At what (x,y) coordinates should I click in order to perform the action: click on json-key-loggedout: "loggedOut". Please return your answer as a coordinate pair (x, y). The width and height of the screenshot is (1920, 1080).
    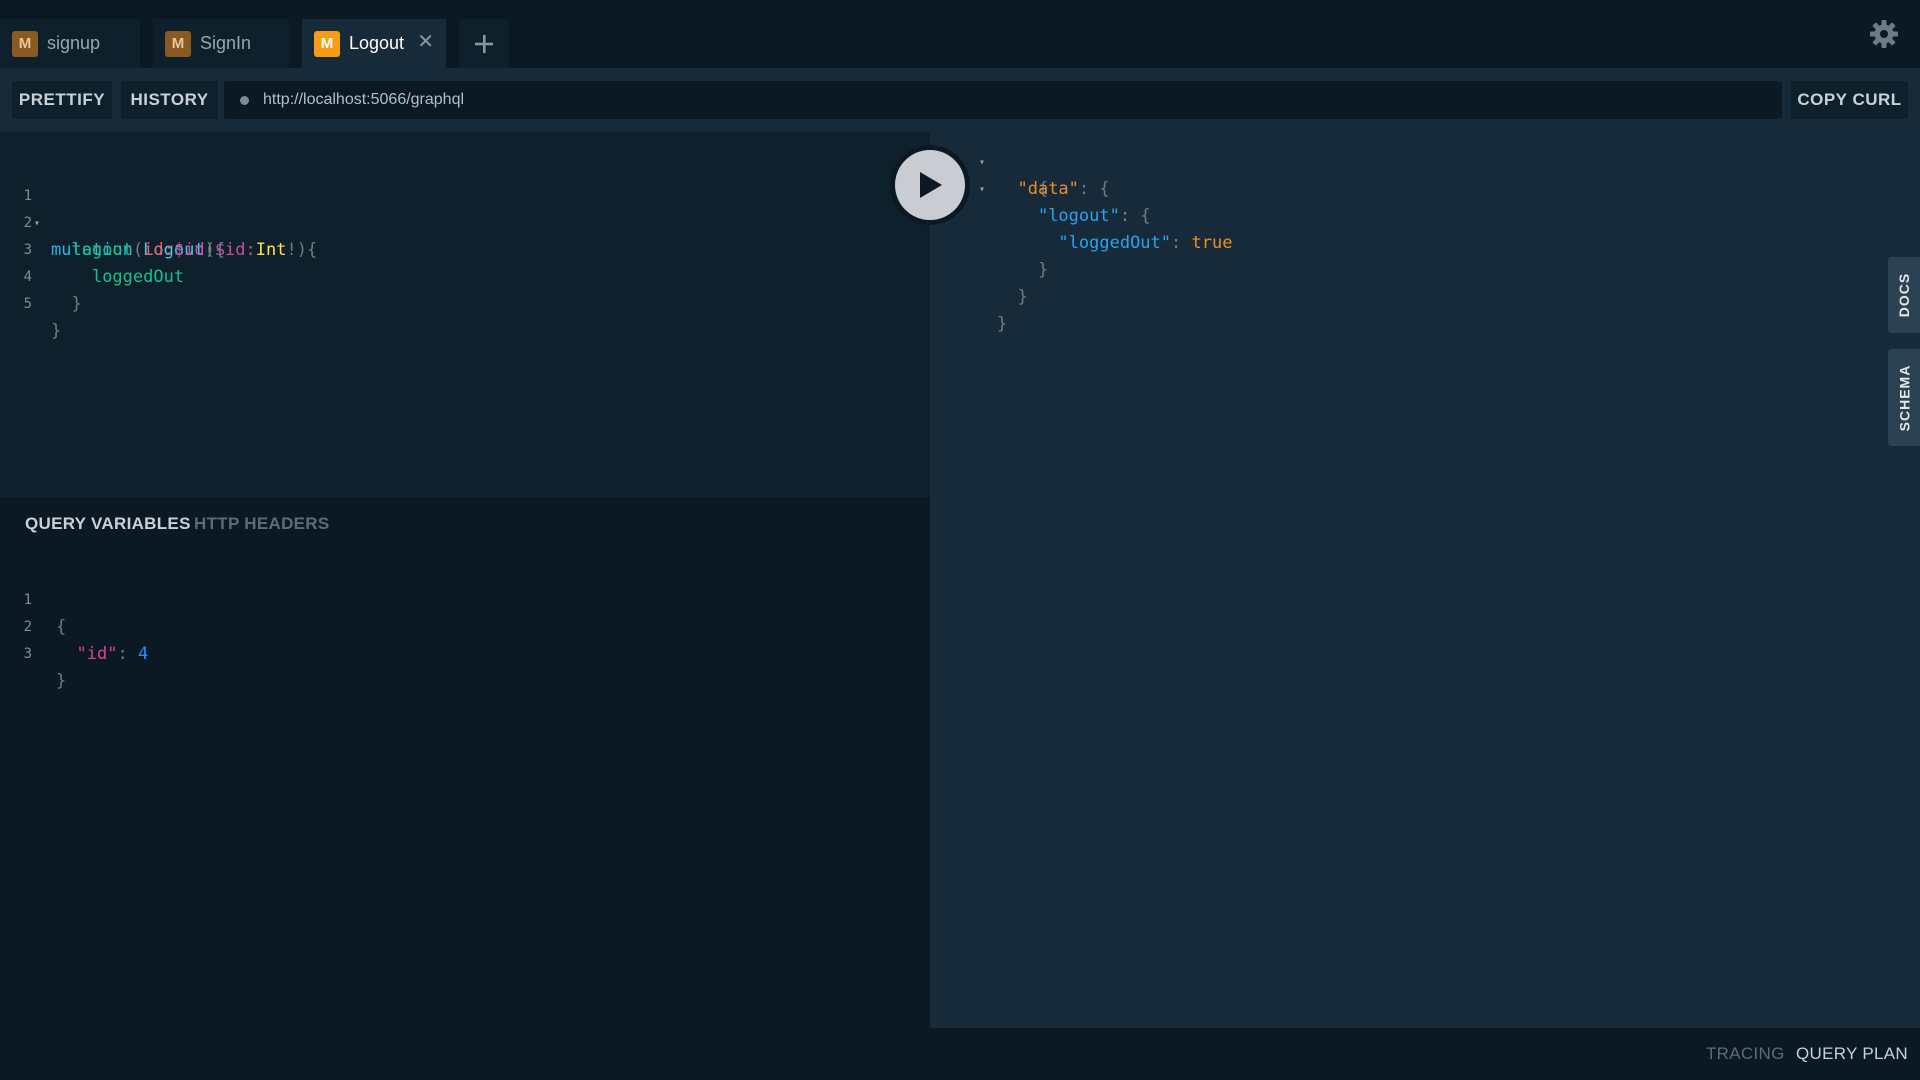
    Looking at the image, I should click on (1115, 243).